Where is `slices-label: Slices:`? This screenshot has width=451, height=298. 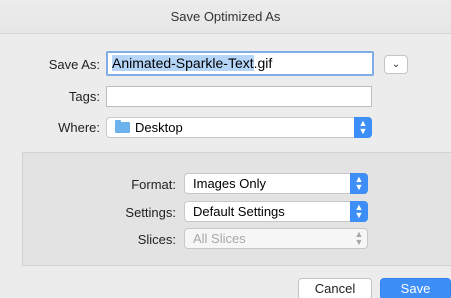
slices-label: Slices: is located at coordinates (156, 239).